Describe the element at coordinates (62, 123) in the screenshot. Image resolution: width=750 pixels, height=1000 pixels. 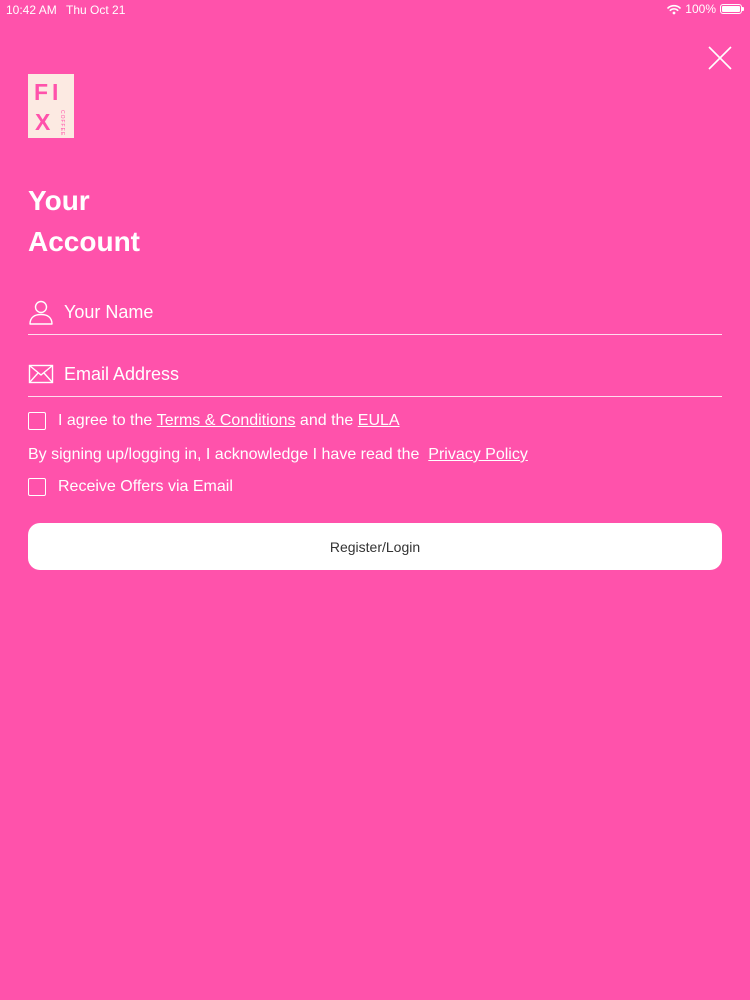
I see `svg-text: COFFEE` at that location.